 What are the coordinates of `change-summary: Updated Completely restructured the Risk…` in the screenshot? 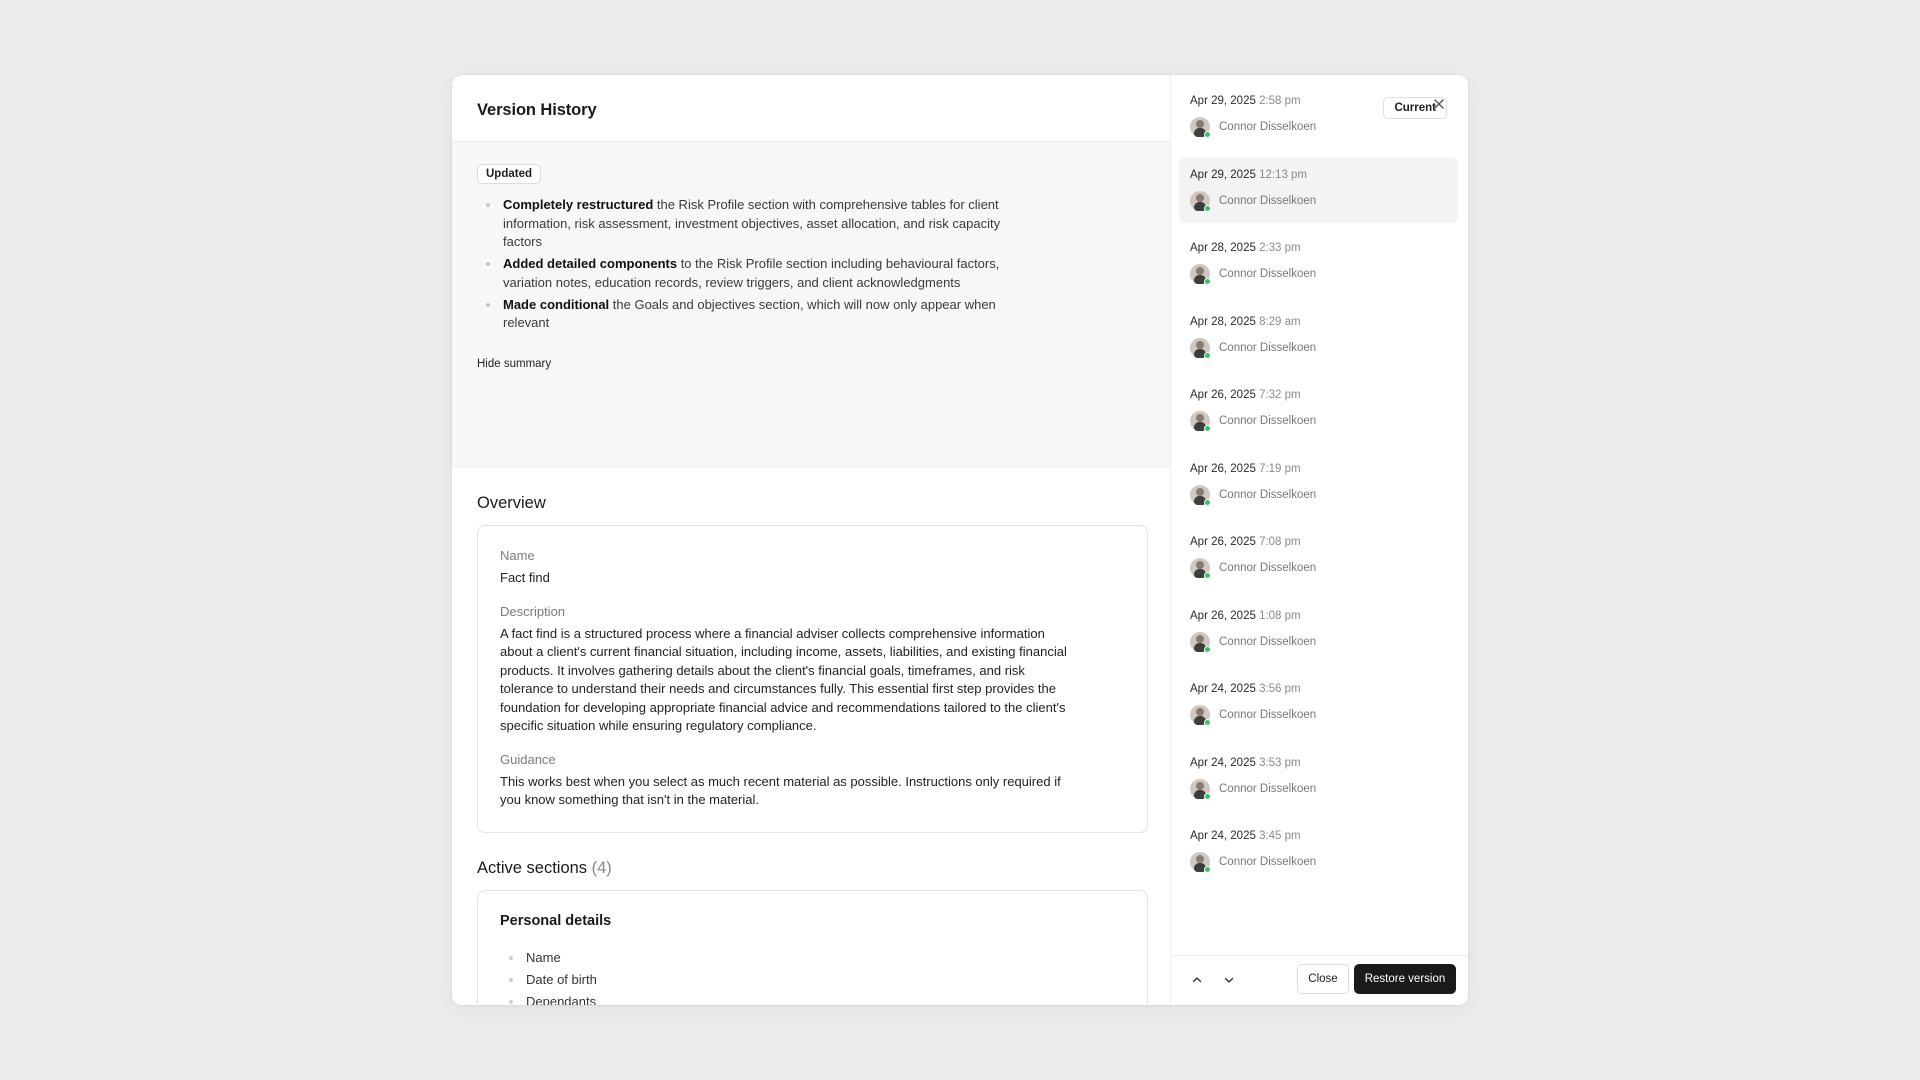 It's located at (811, 305).